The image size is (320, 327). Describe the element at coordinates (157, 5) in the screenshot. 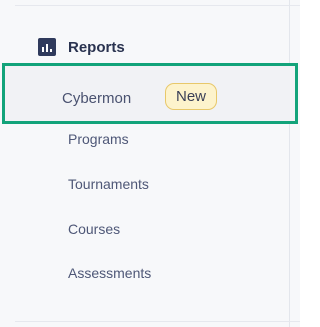

I see `top-divider` at that location.